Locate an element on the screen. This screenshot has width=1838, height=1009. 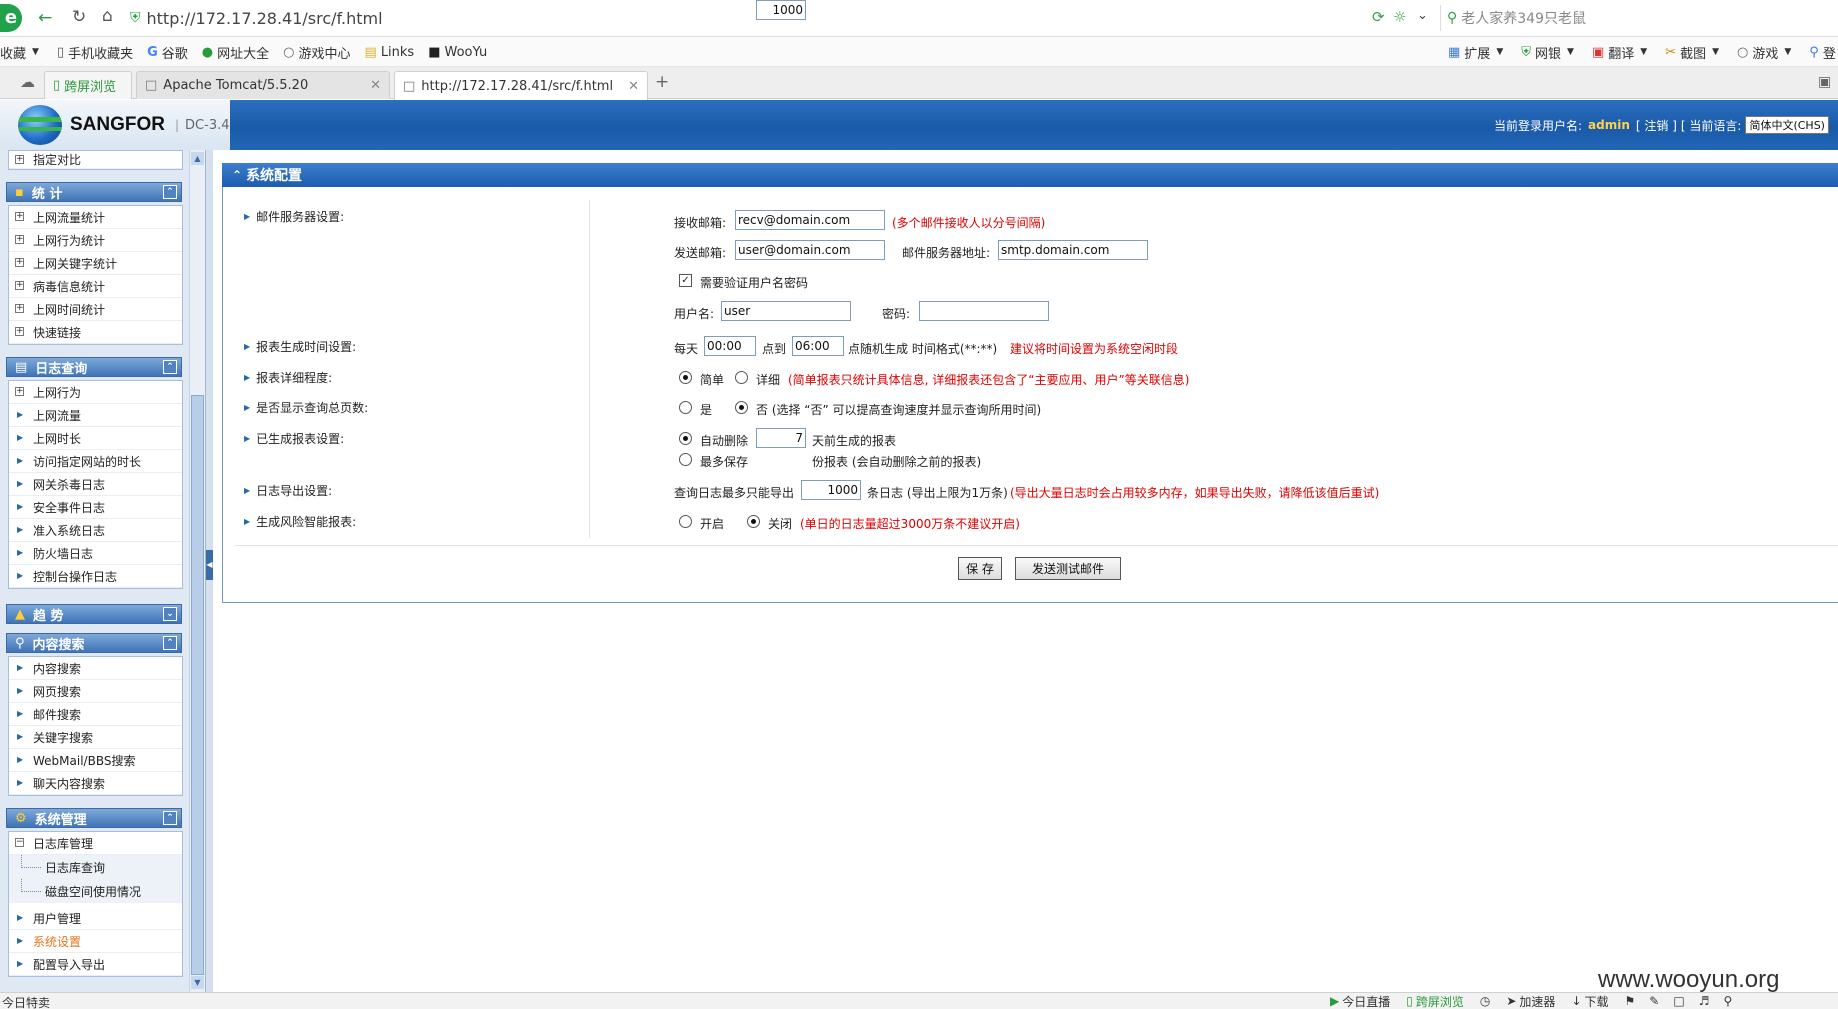
sidebar-item-config-import-export: ▶ 配置导入导出 is located at coordinates (95, 964).